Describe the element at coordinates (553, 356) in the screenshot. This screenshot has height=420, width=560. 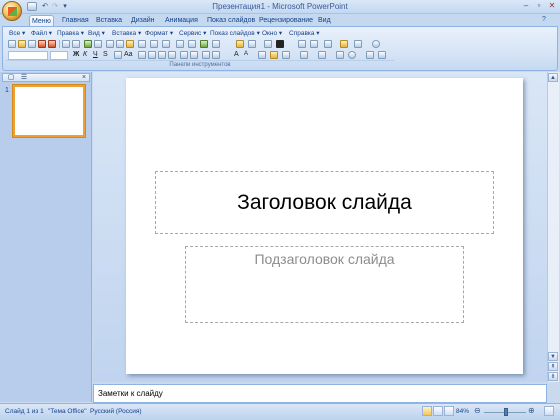
I see `scroll-down-icon: ▼` at that location.